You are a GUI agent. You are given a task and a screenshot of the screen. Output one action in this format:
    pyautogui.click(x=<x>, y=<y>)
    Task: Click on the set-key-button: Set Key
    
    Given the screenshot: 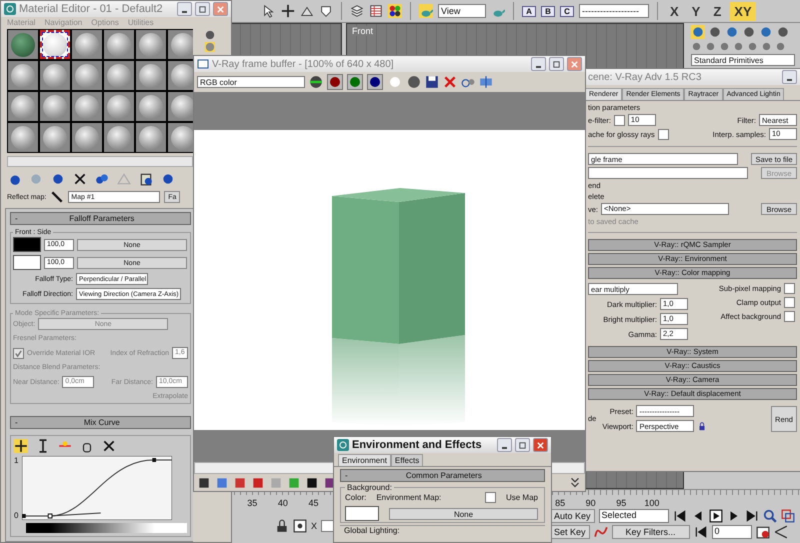 What is the action you would take?
    pyautogui.click(x=570, y=532)
    